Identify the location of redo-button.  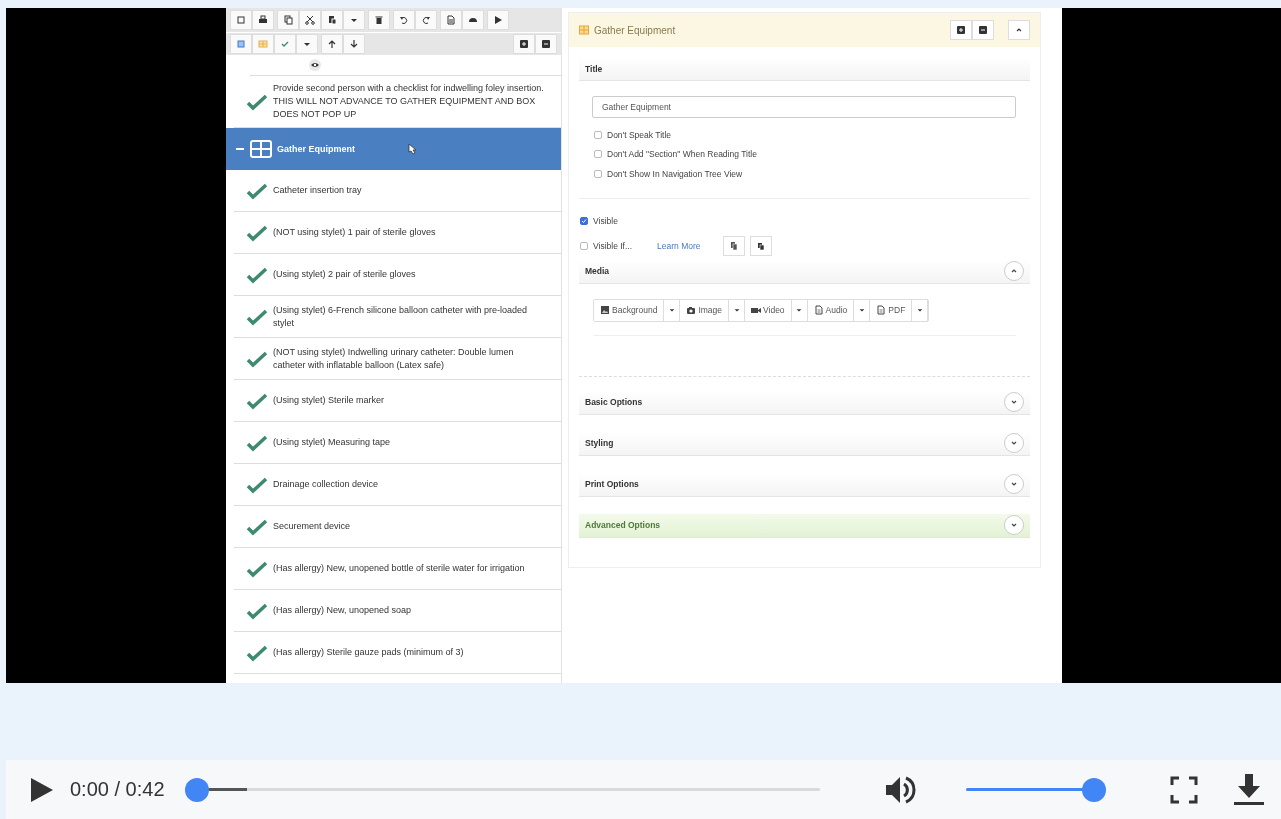
(426, 20).